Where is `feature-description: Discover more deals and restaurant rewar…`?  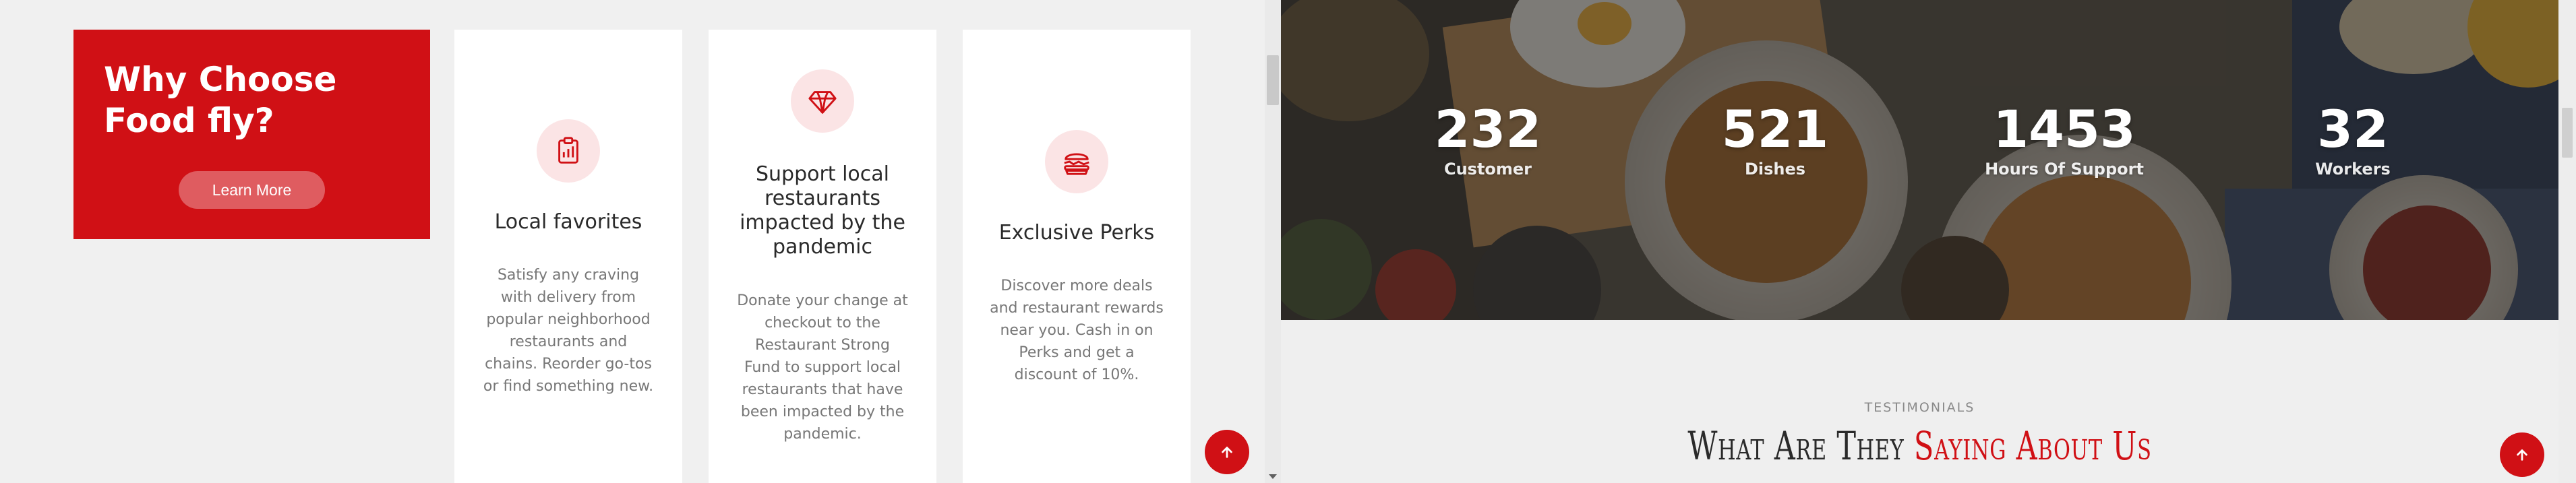
feature-description: Discover more deals and restaurant rewar… is located at coordinates (1077, 331).